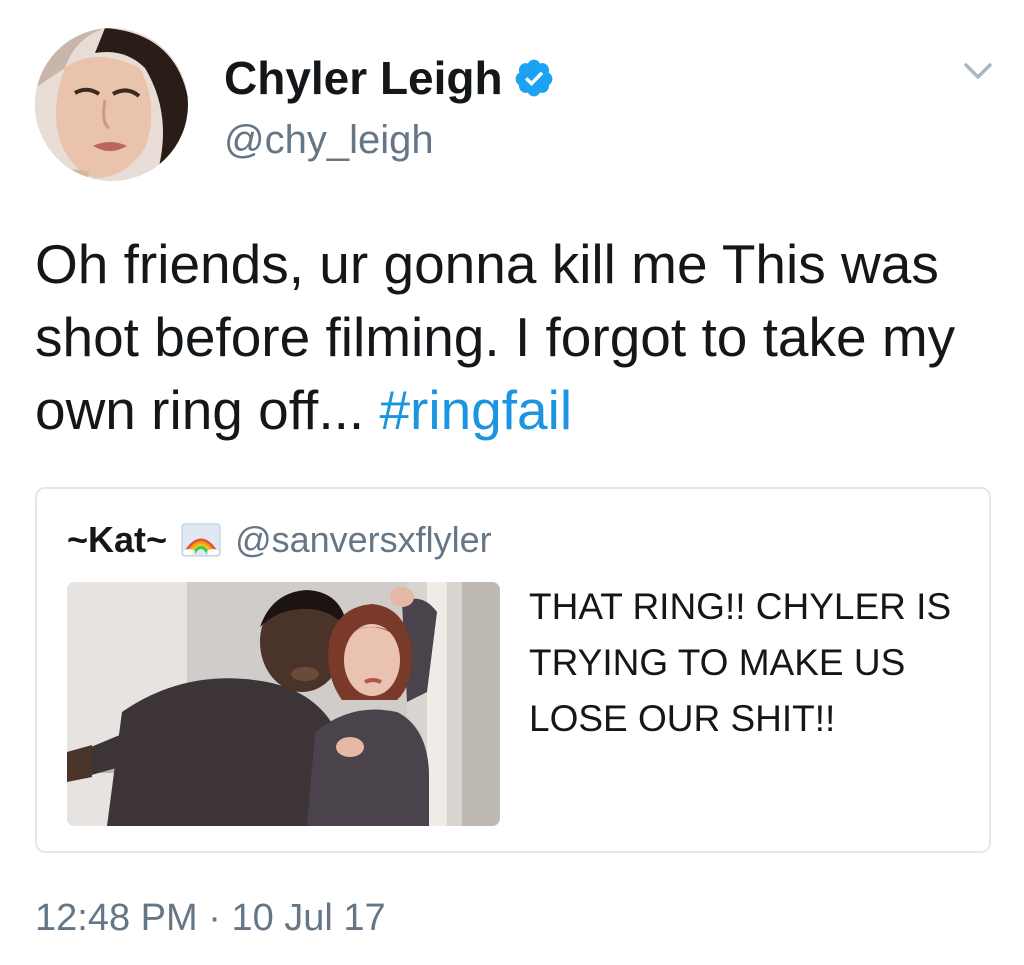  What do you see at coordinates (363, 78) in the screenshot?
I see `author-name-text: Chyler Leigh` at bounding box center [363, 78].